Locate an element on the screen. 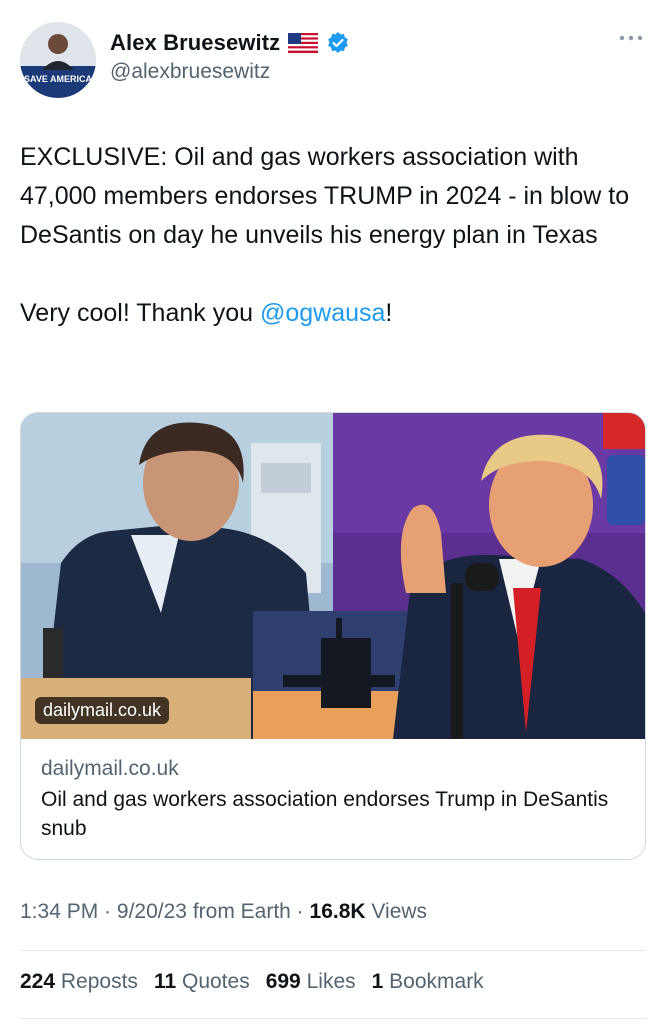  tweet-thanks: Very cool! Thank you is located at coordinates (140, 313).